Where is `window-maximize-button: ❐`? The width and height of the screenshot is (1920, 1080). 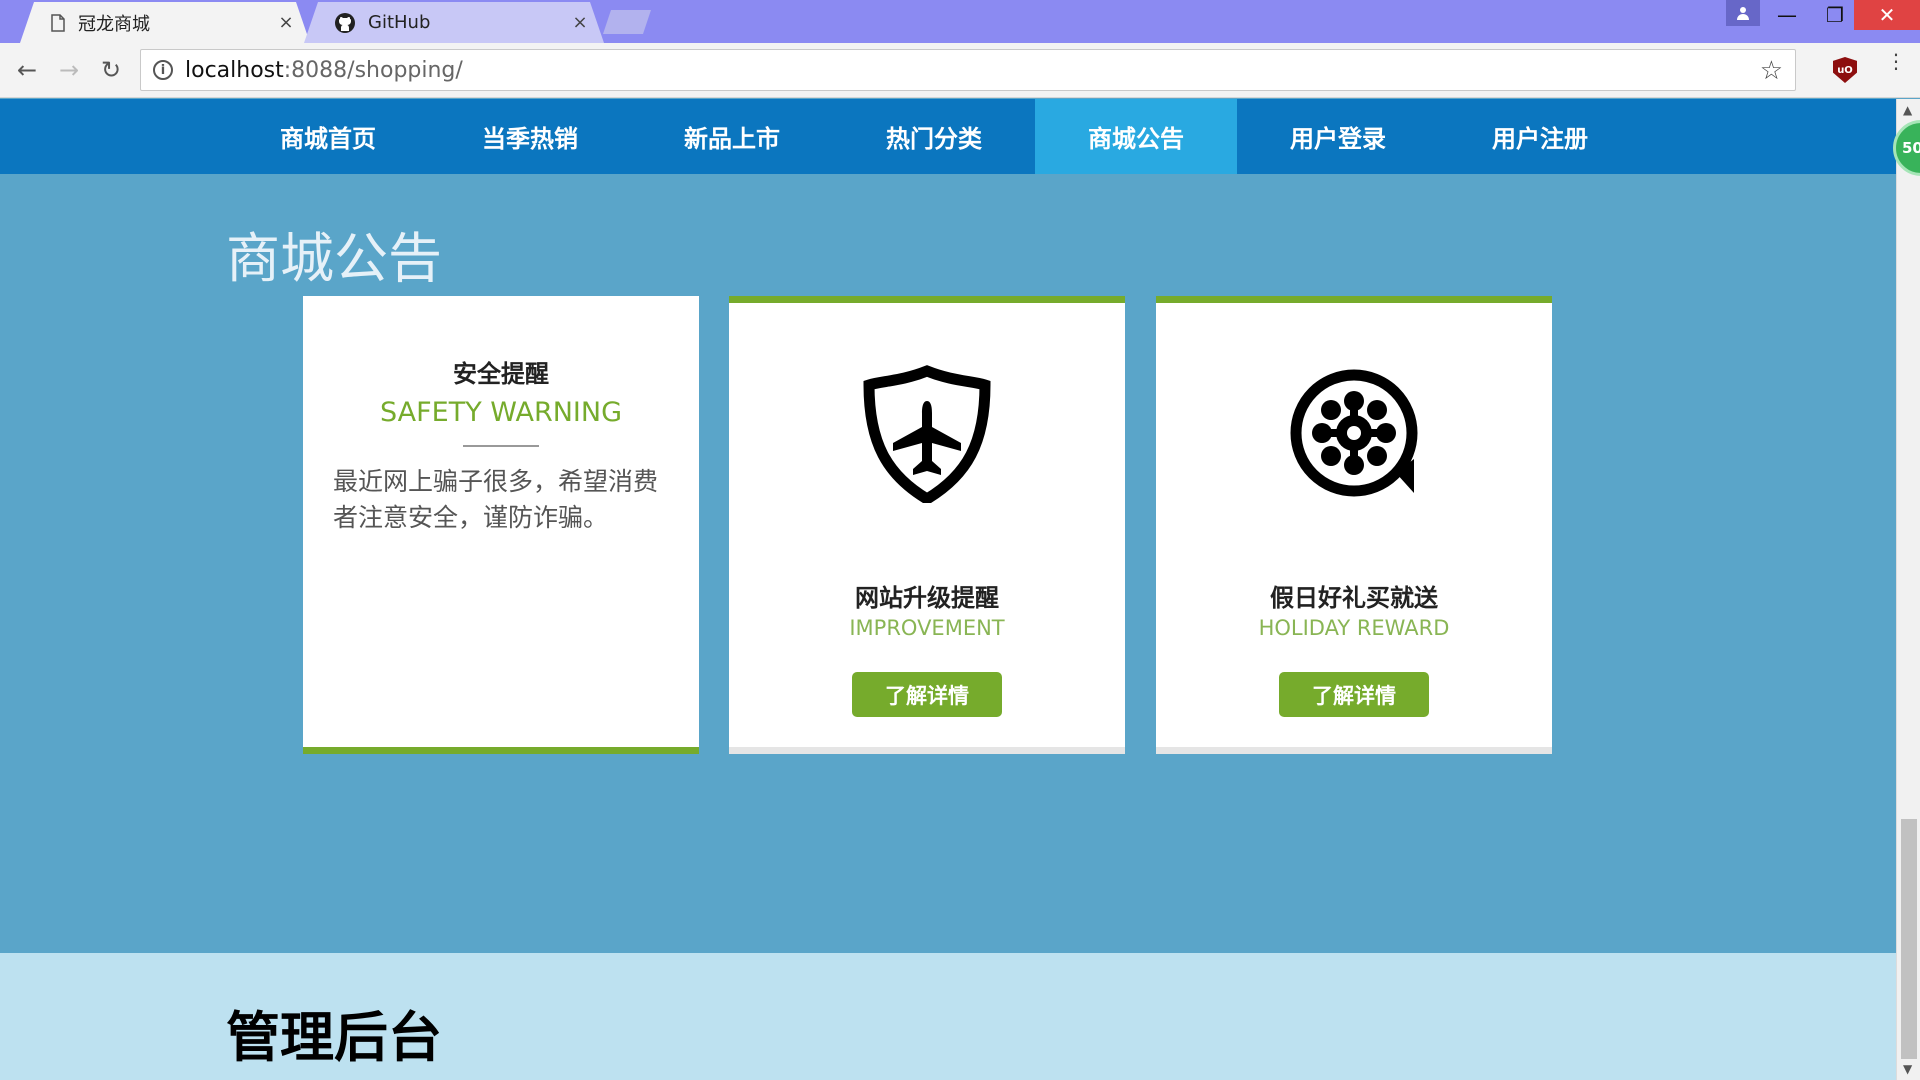
window-maximize-button: ❐ is located at coordinates (1835, 15).